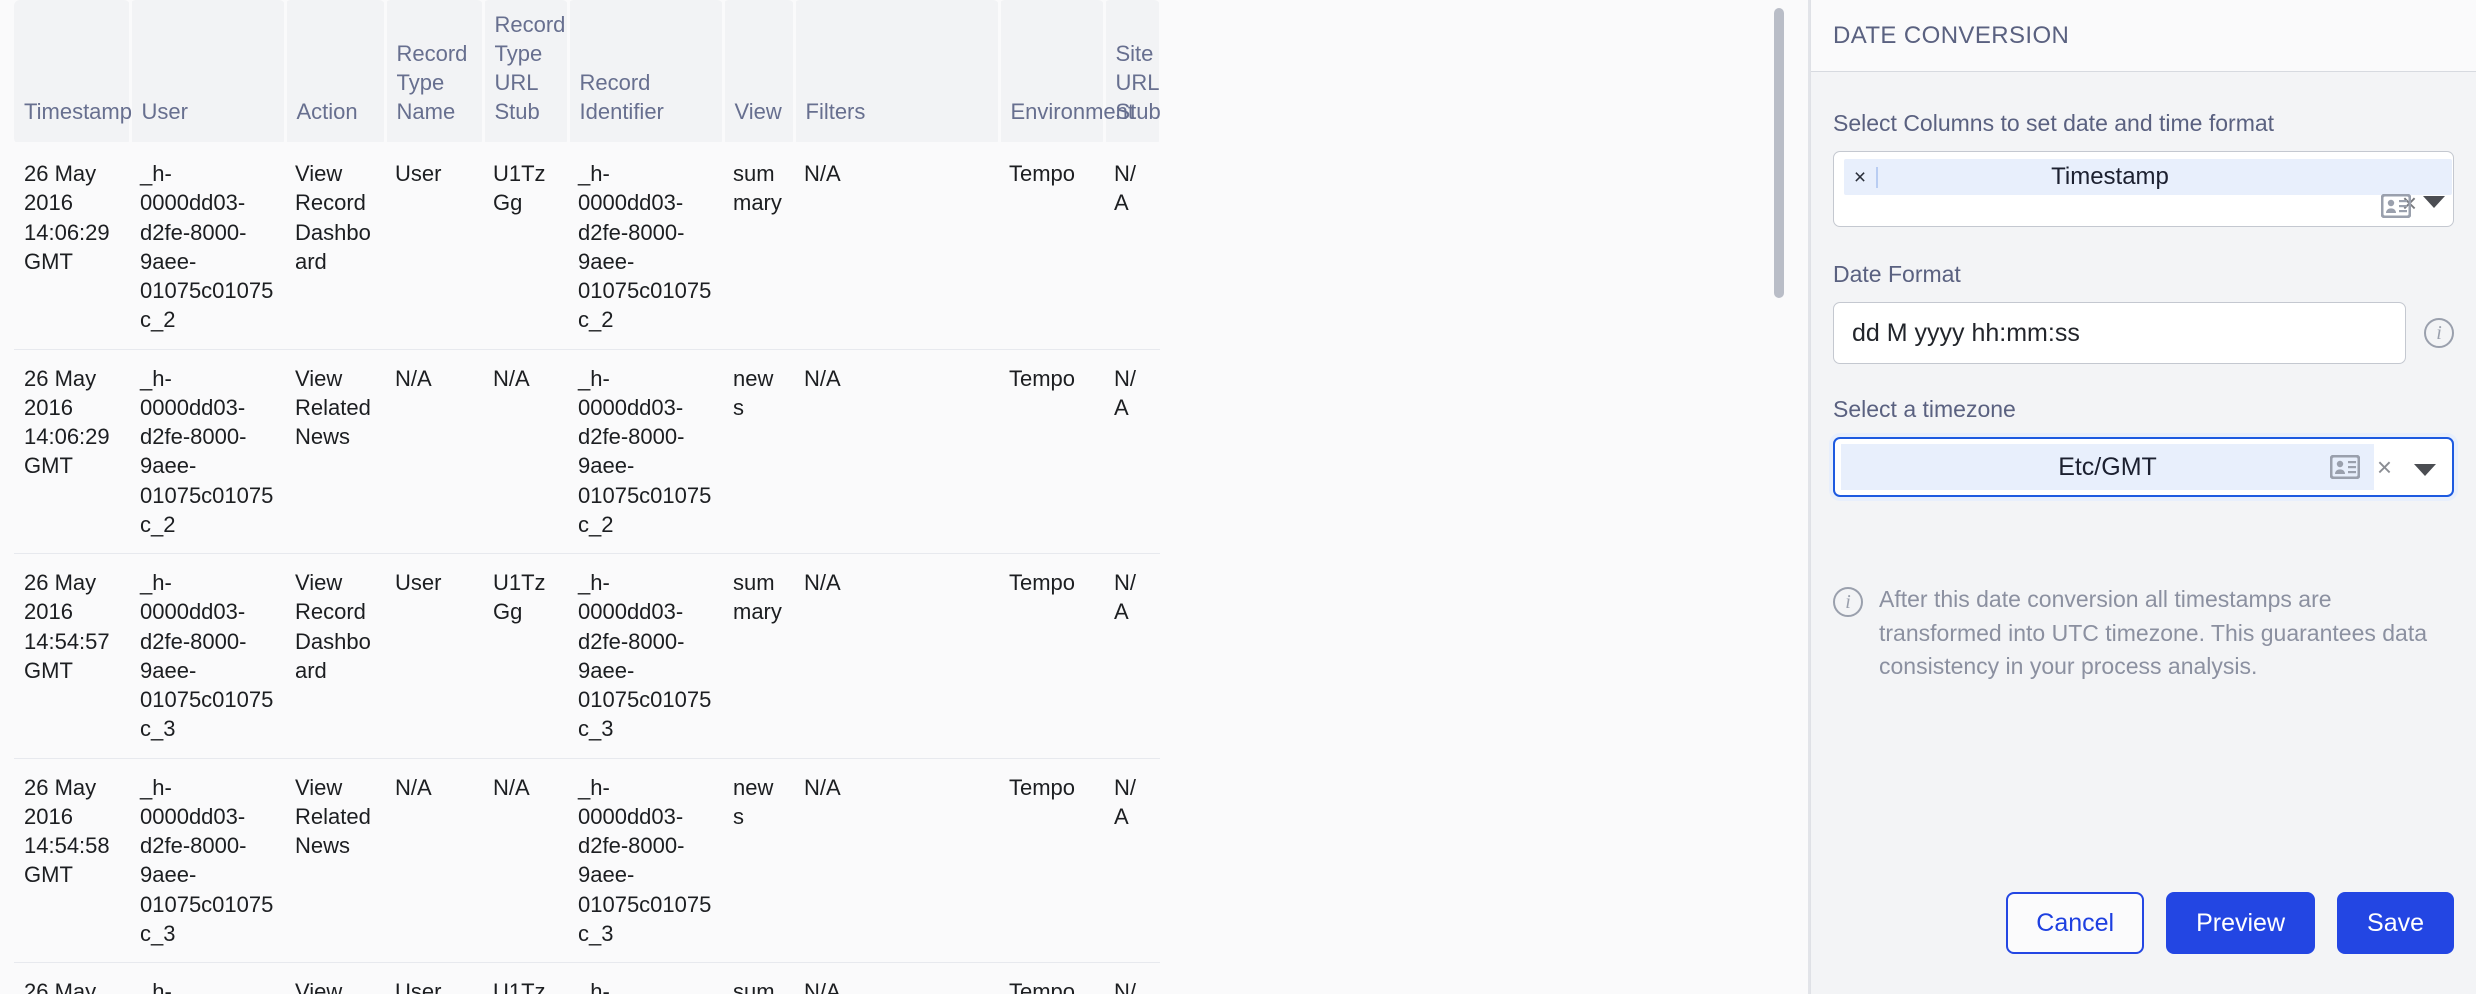 Image resolution: width=2476 pixels, height=994 pixels. I want to click on column-header-action: Action, so click(336, 73).